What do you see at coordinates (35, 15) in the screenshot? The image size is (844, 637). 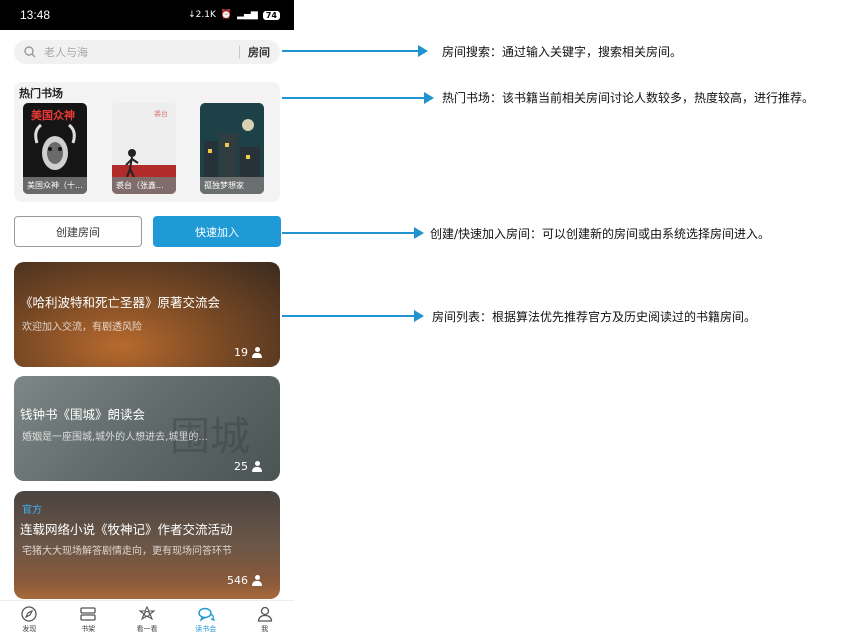 I see `status-time: 13:48` at bounding box center [35, 15].